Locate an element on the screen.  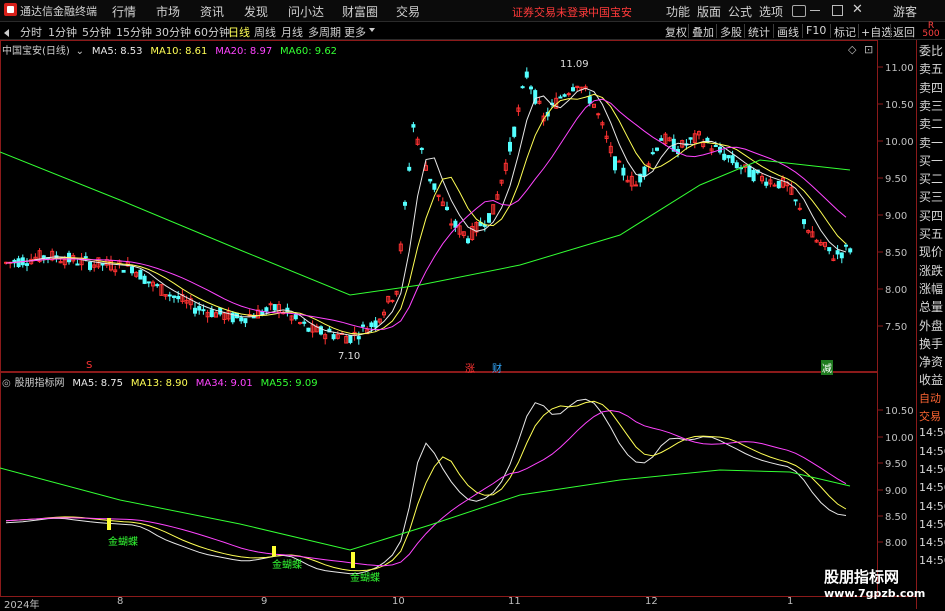
right-panel-item: 卖一 is located at coordinates (932, 142).